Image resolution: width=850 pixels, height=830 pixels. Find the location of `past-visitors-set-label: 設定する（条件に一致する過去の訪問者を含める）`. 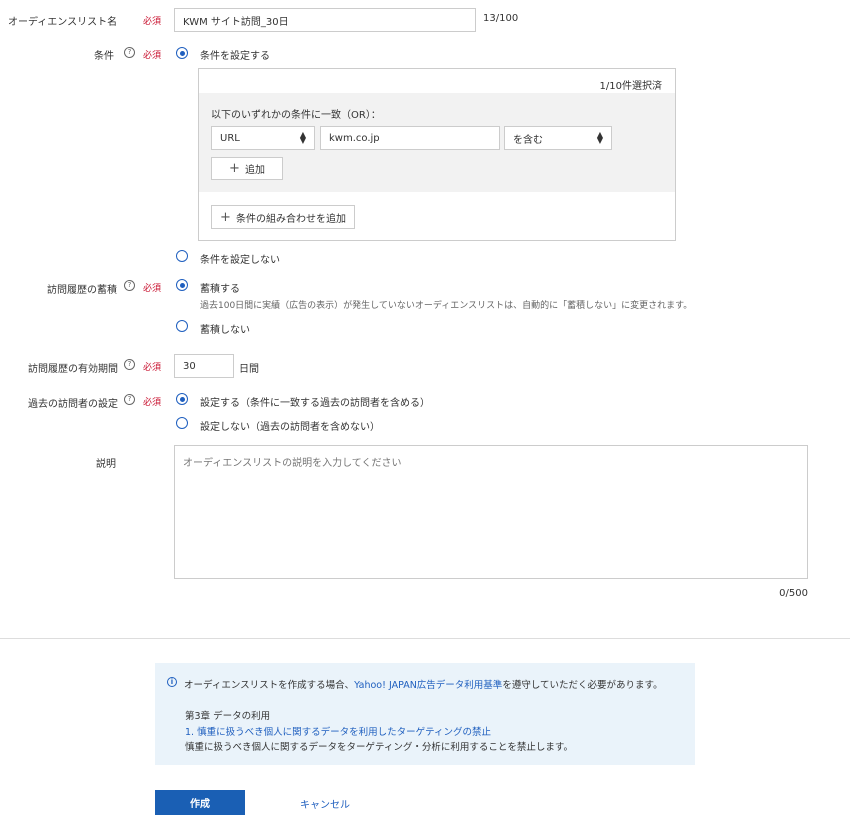

past-visitors-set-label: 設定する（条件に一致する過去の訪問者を含める） is located at coordinates (315, 403).